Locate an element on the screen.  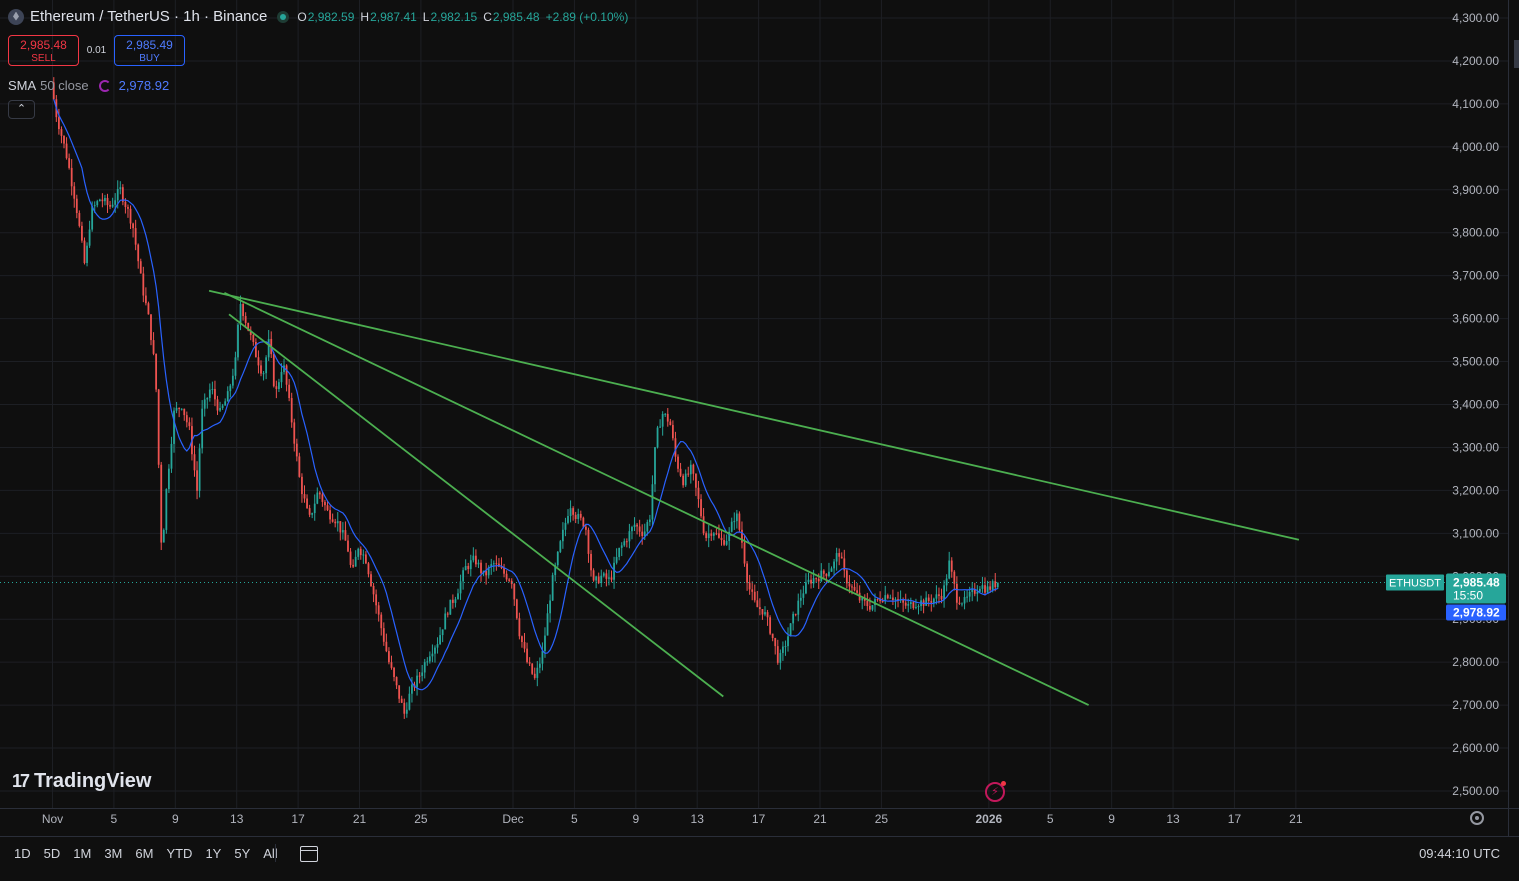
range-ytd: YTD is located at coordinates (179, 853).